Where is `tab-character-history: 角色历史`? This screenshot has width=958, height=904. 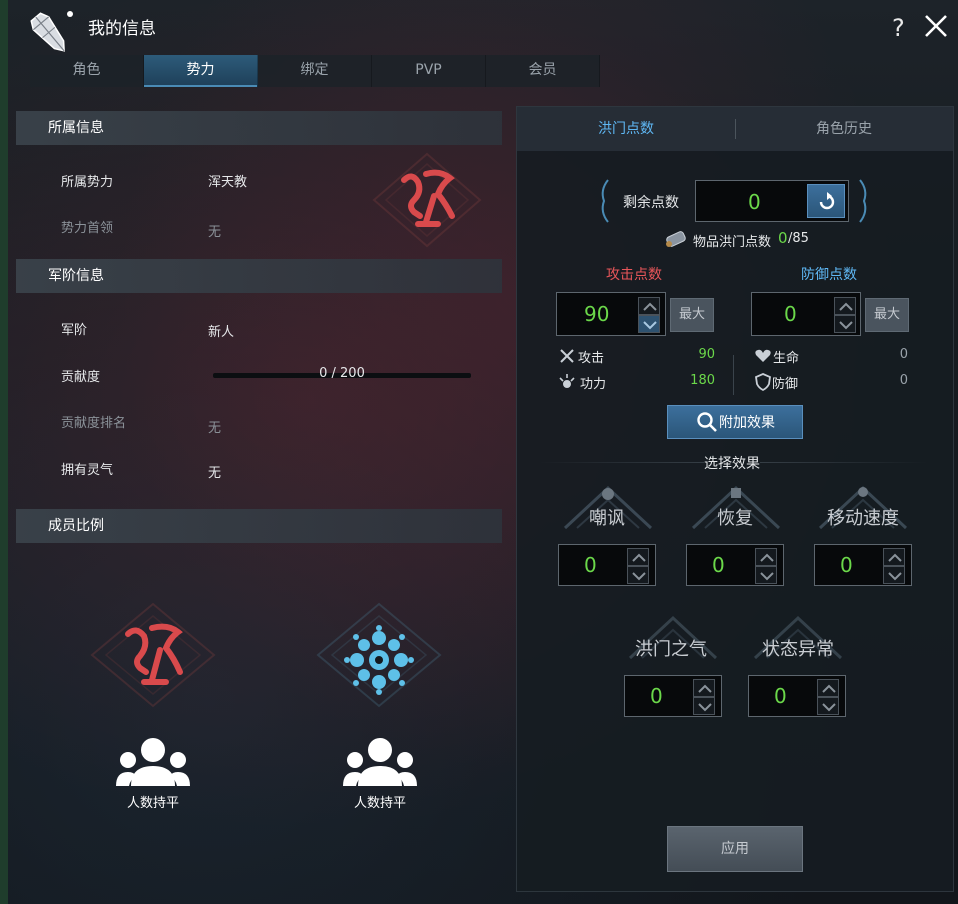
tab-character-history: 角色历史 is located at coordinates (844, 129).